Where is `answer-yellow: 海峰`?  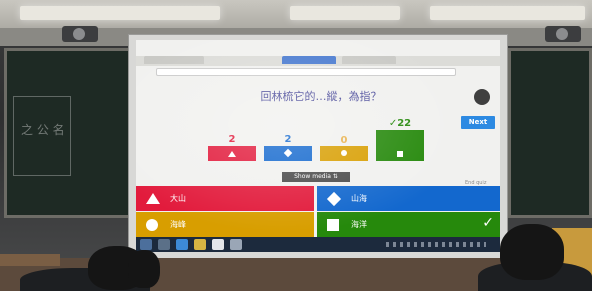 answer-yellow: 海峰 is located at coordinates (225, 224).